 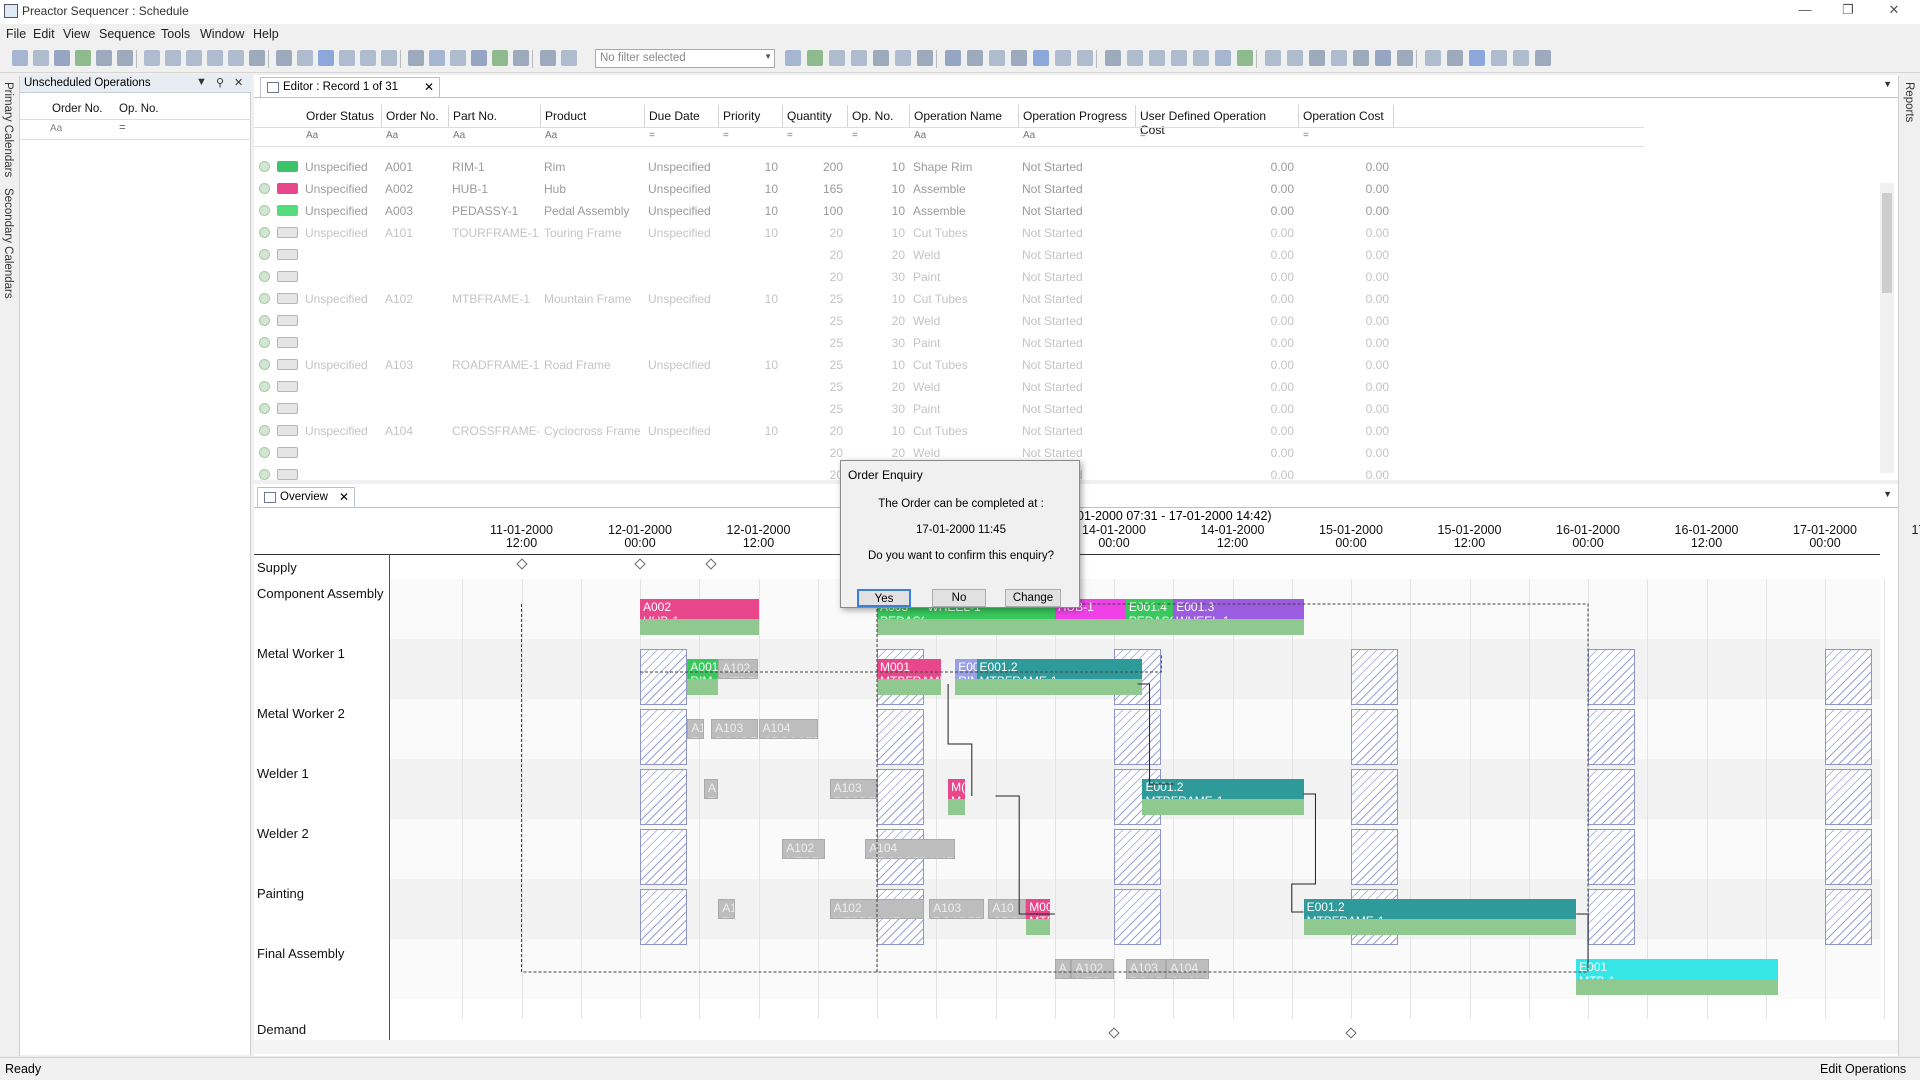 I want to click on tab-reports: Reports, so click(x=1909, y=102).